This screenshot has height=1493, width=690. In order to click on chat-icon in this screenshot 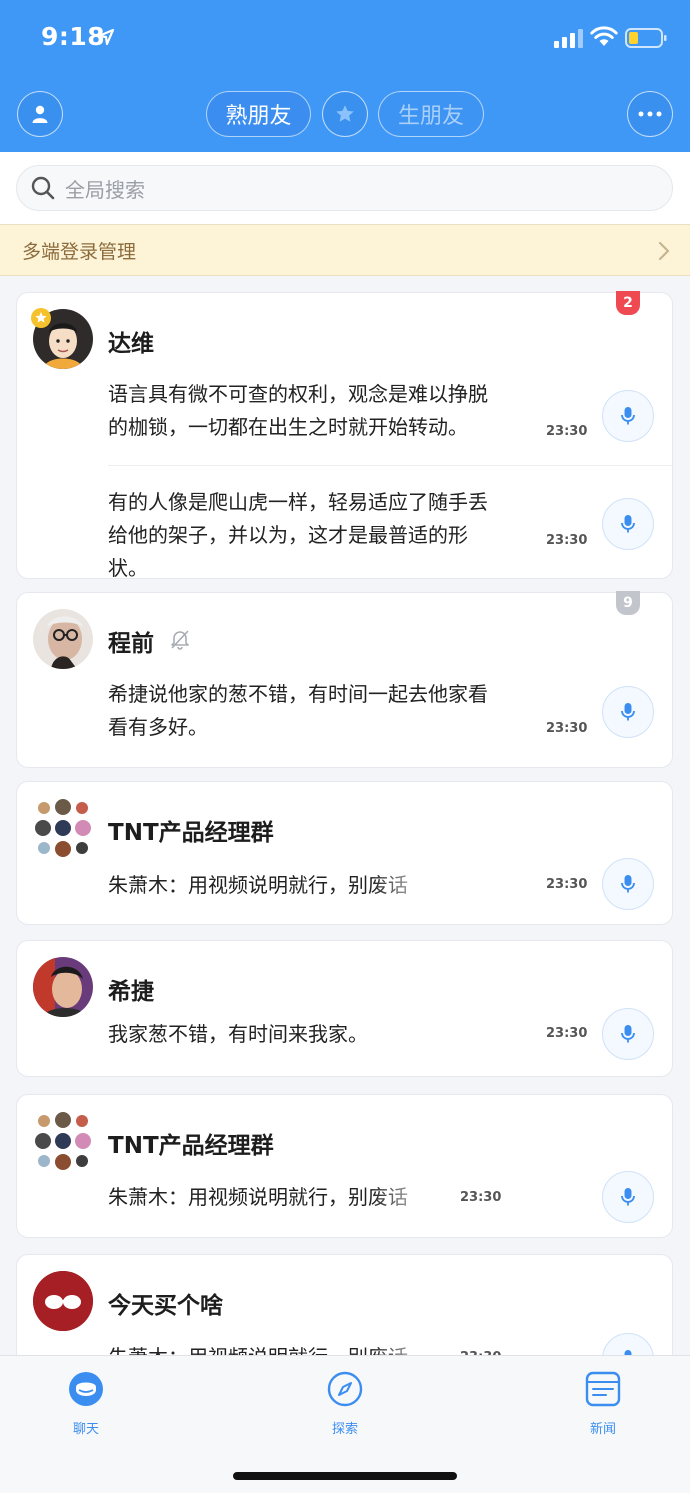, I will do `click(86, 1389)`.